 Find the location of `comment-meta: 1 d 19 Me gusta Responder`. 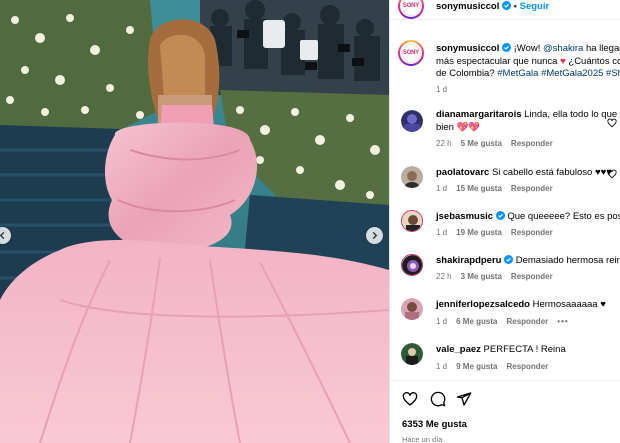

comment-meta: 1 d 19 Me gusta Responder is located at coordinates (499, 232).